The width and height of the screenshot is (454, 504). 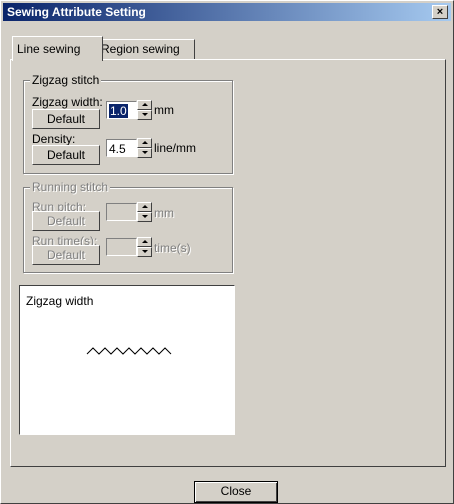 What do you see at coordinates (127, 360) in the screenshot?
I see `stitch-preview: Zigzag width` at bounding box center [127, 360].